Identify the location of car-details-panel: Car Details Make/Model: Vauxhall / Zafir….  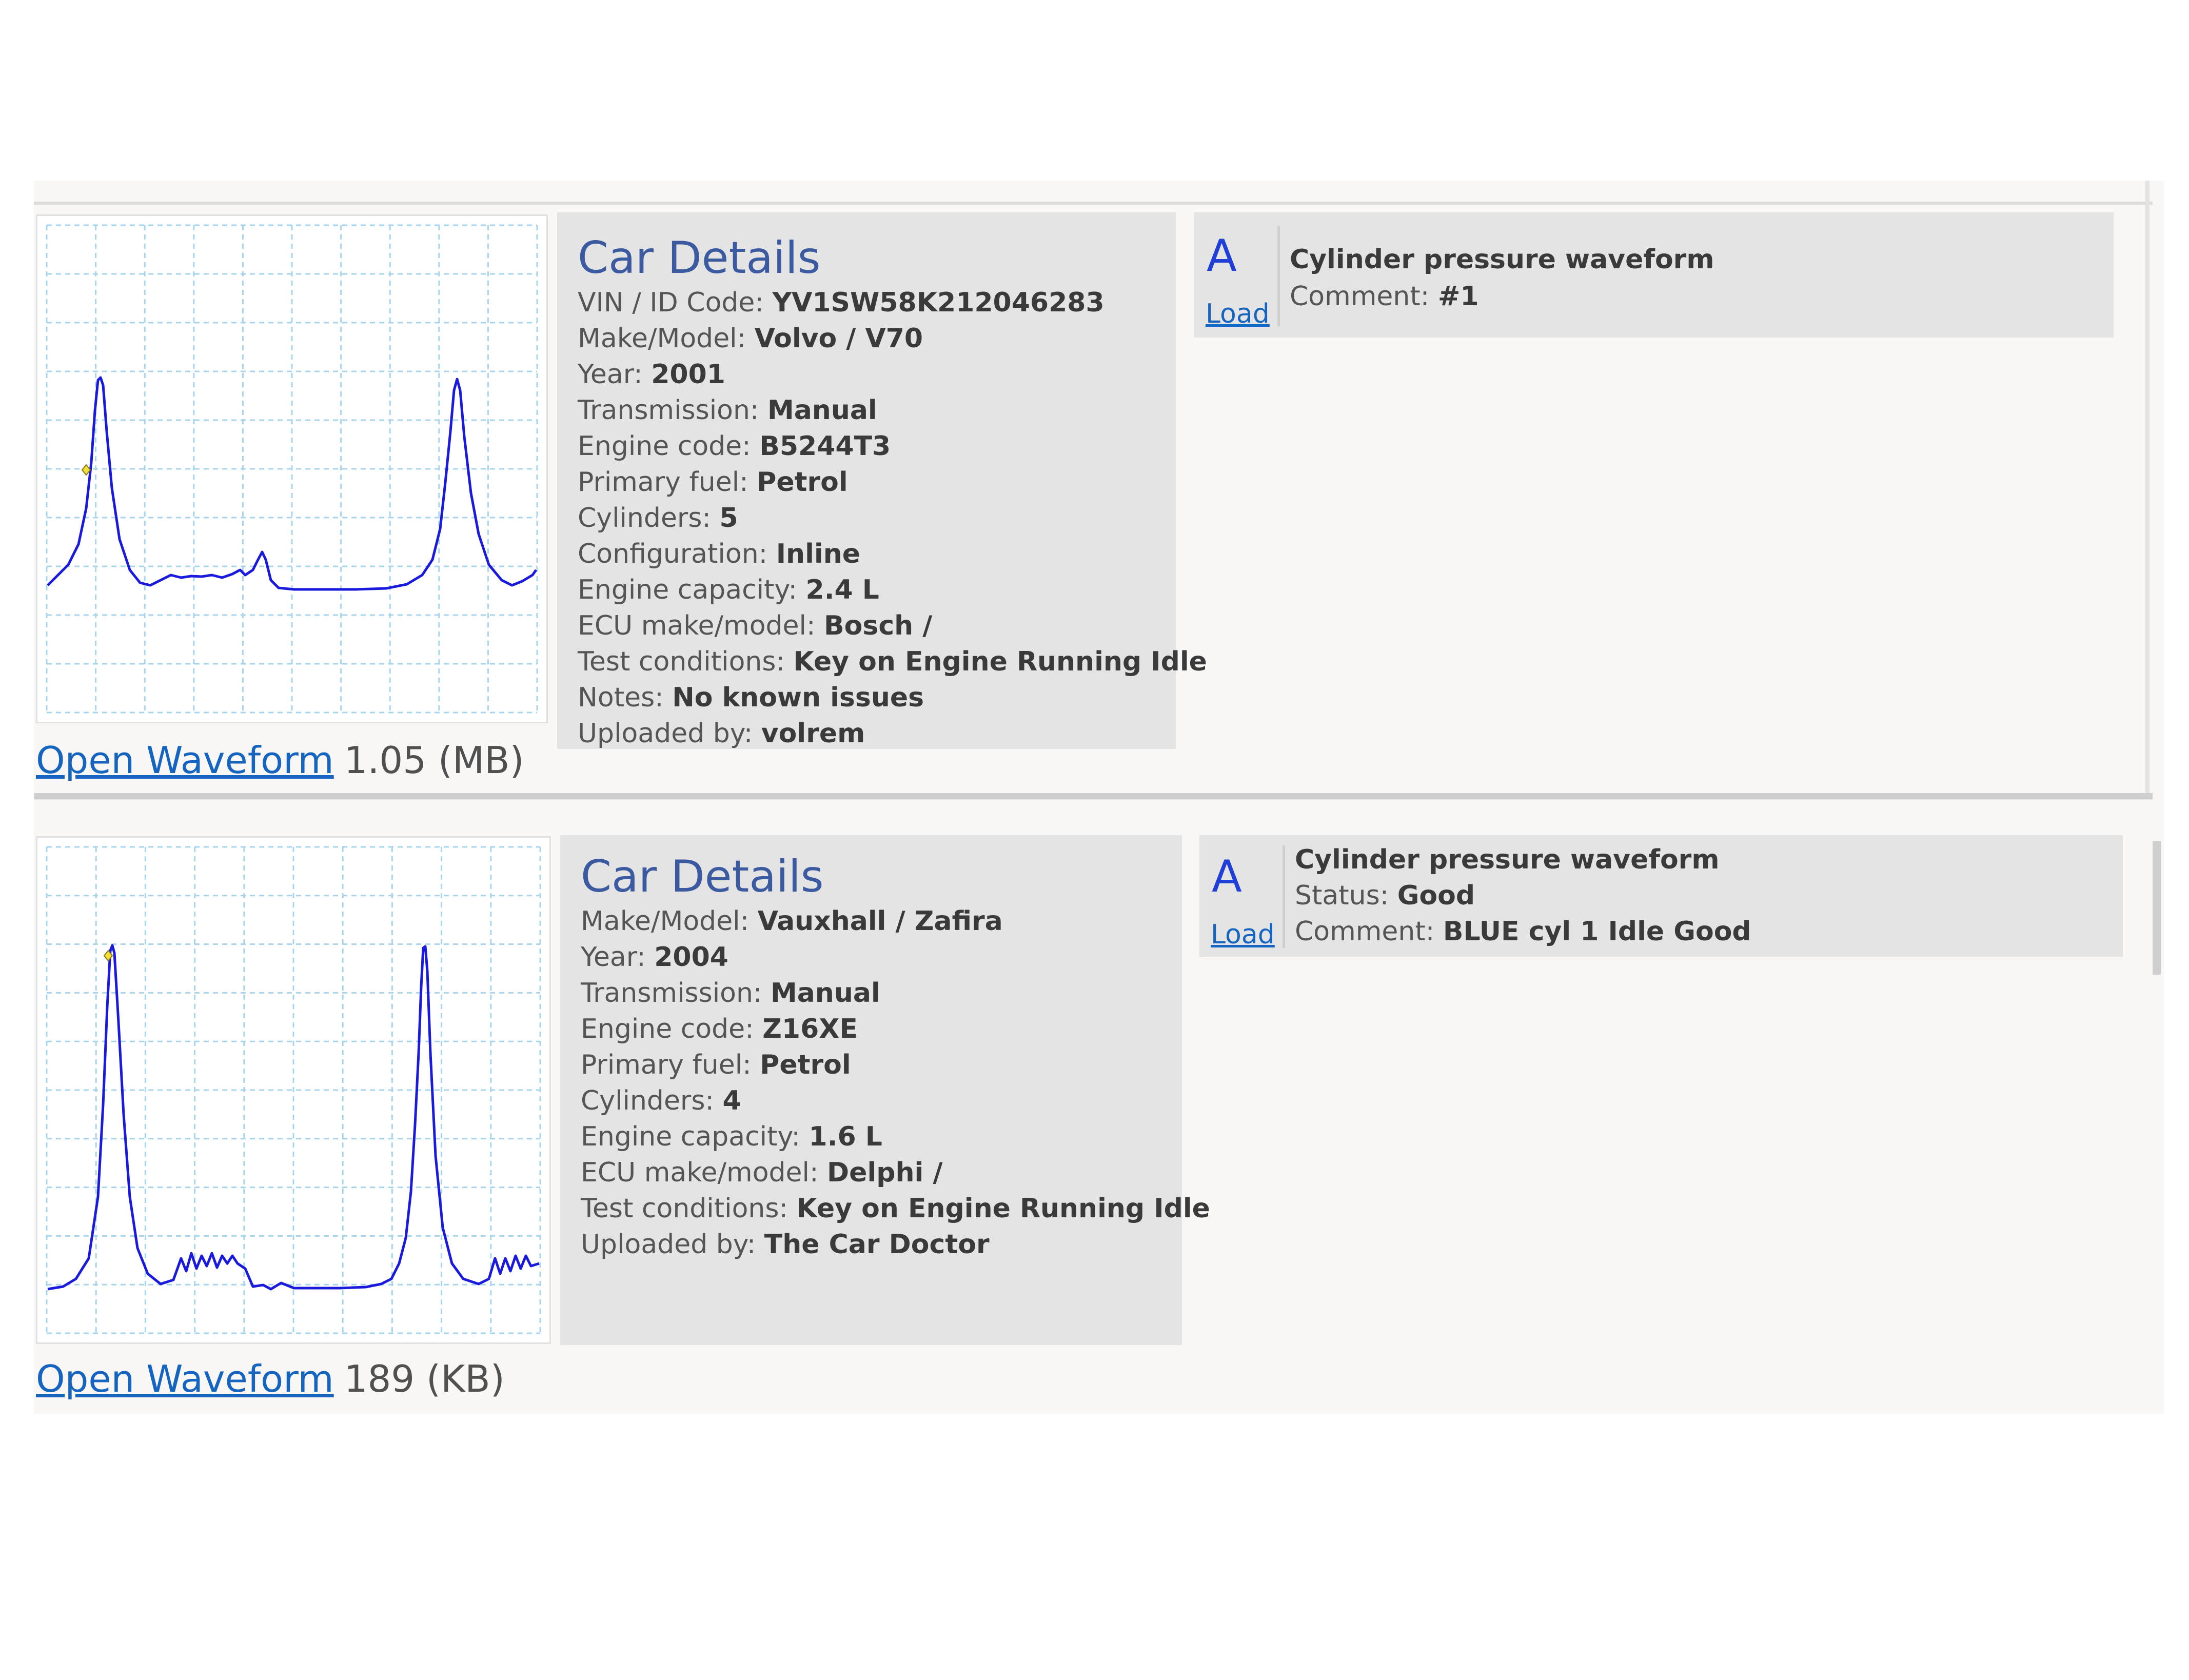
(885, 1090).